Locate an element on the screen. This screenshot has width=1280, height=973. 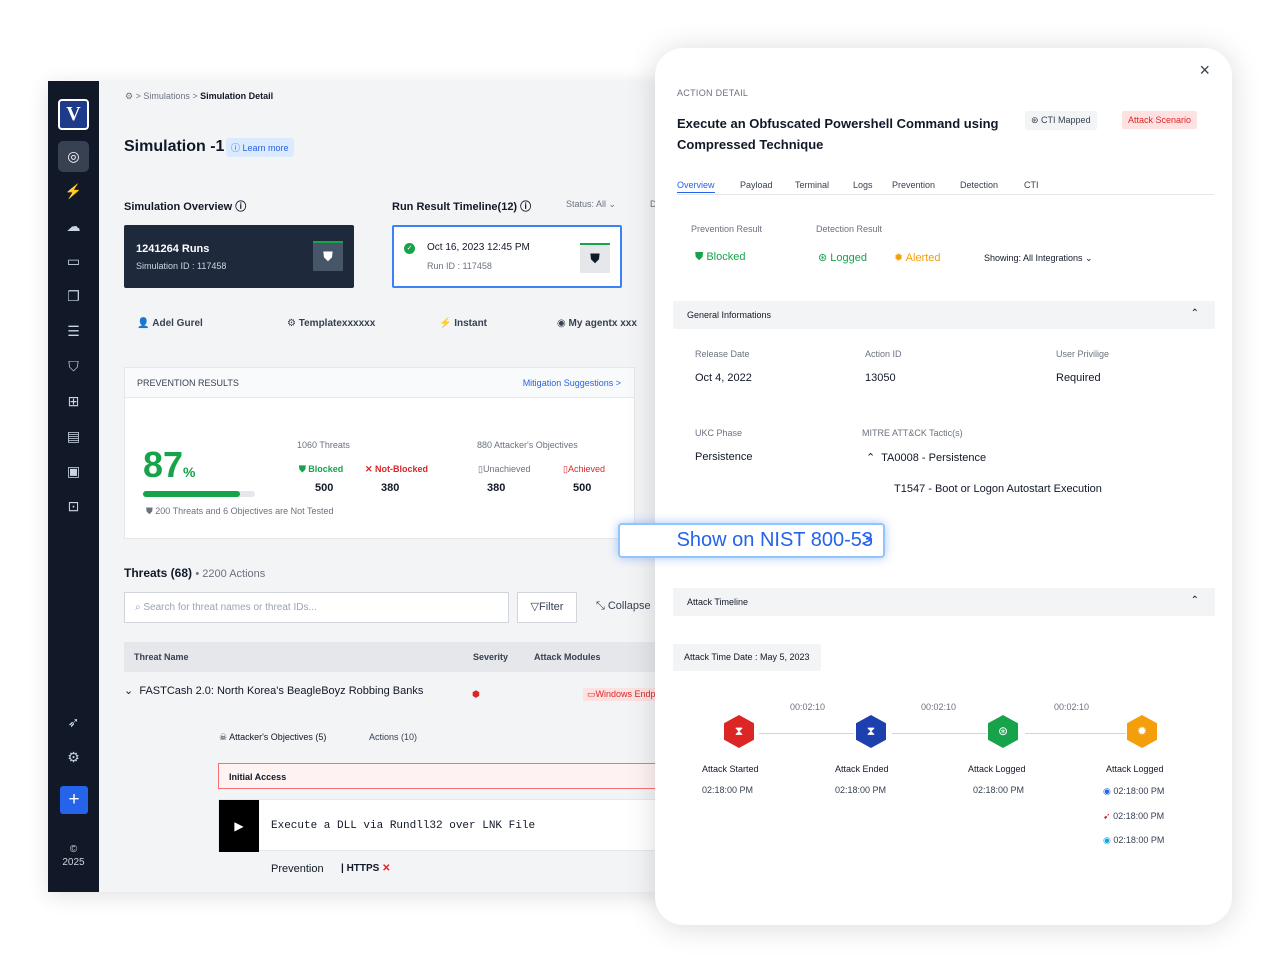
event-label-started: Attack Started is located at coordinates (730, 769).